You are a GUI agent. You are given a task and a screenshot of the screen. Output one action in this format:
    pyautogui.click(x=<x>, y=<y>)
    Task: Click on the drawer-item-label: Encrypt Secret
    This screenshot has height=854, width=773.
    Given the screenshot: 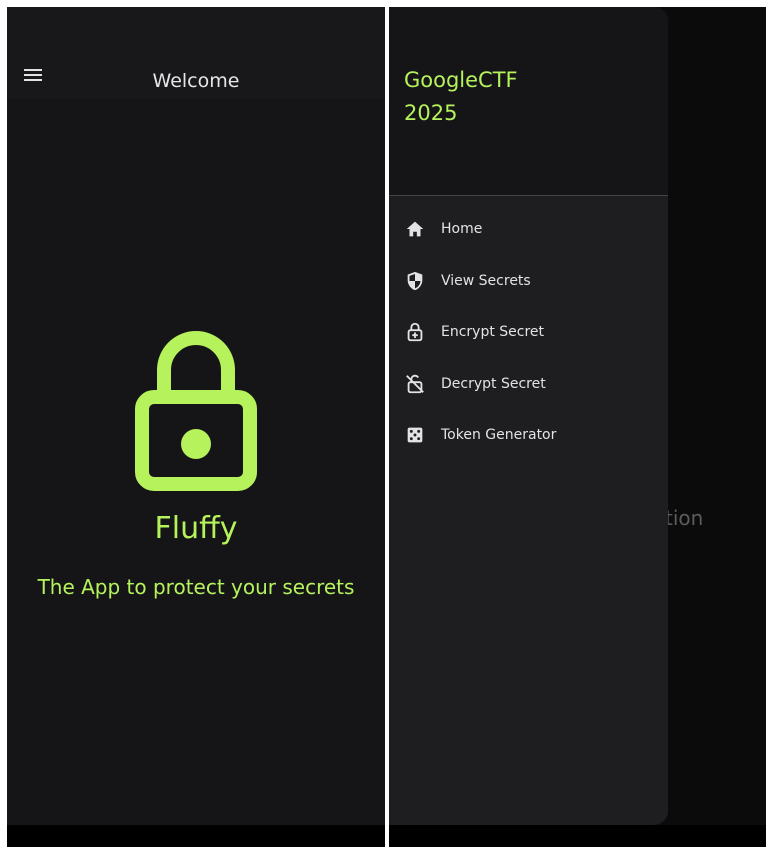 What is the action you would take?
    pyautogui.click(x=493, y=332)
    